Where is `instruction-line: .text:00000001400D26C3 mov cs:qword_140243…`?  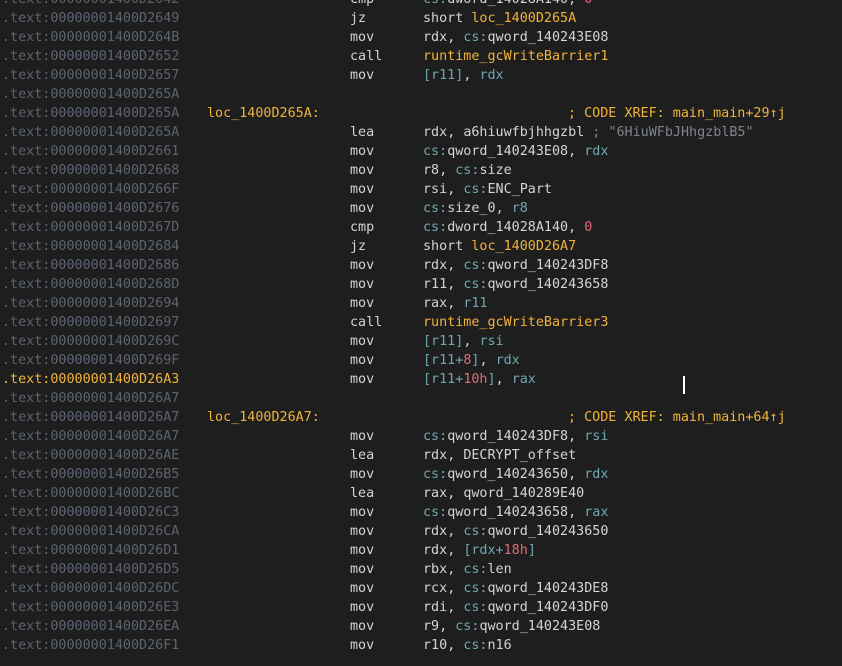 instruction-line: .text:00000001400D26C3 mov cs:qword_140243… is located at coordinates (421, 512).